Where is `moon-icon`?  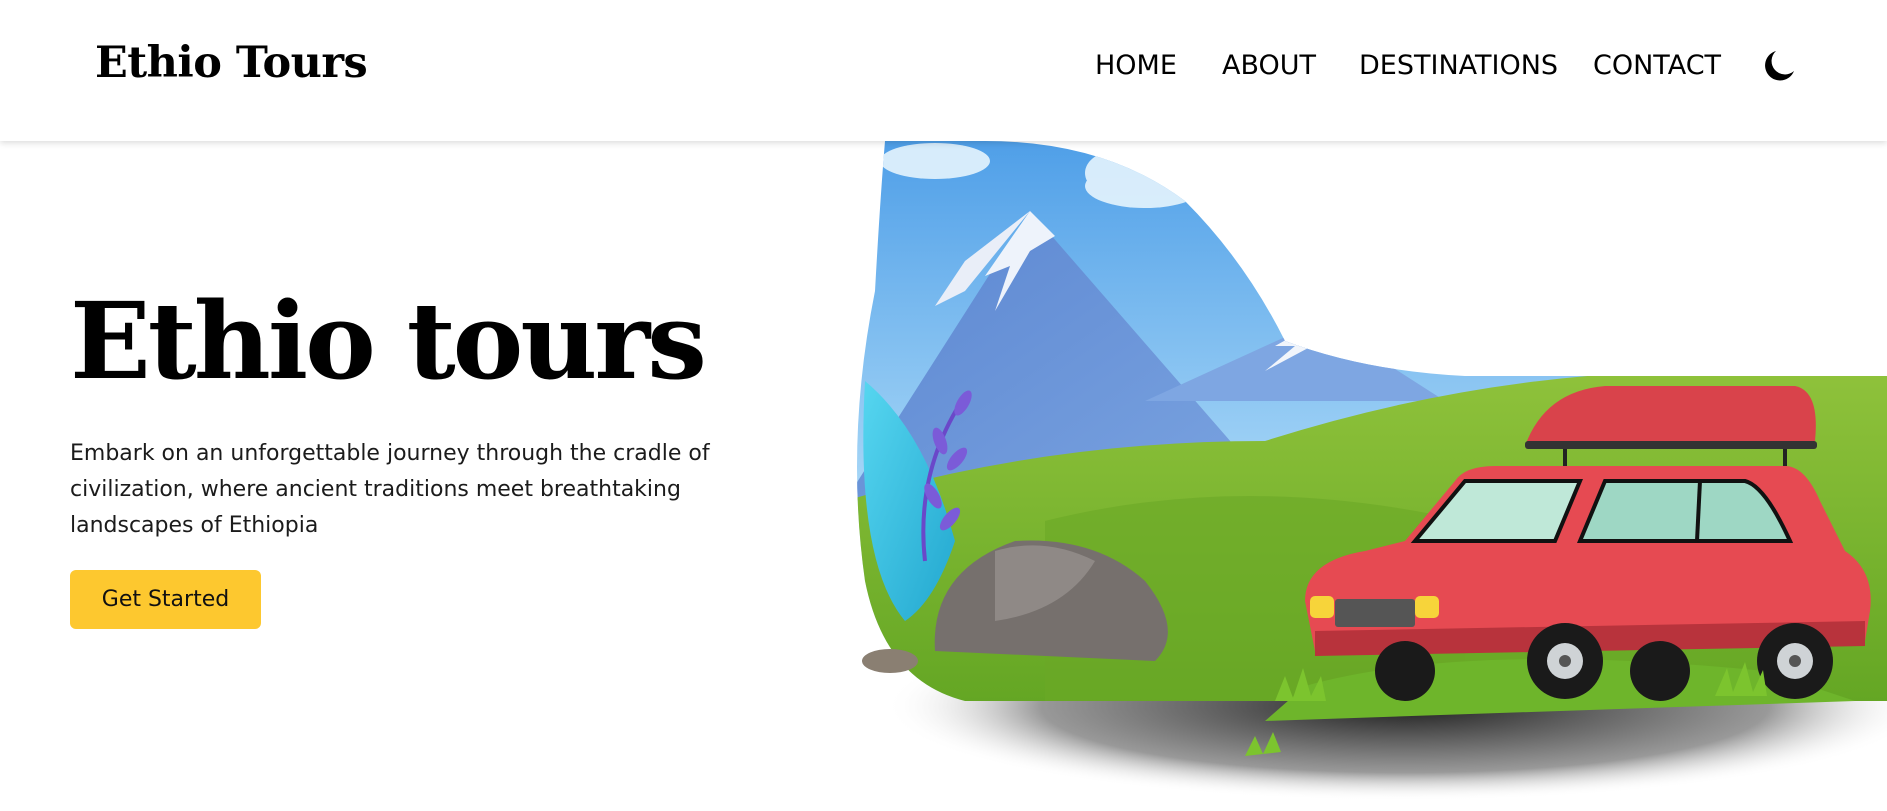 moon-icon is located at coordinates (1779, 66).